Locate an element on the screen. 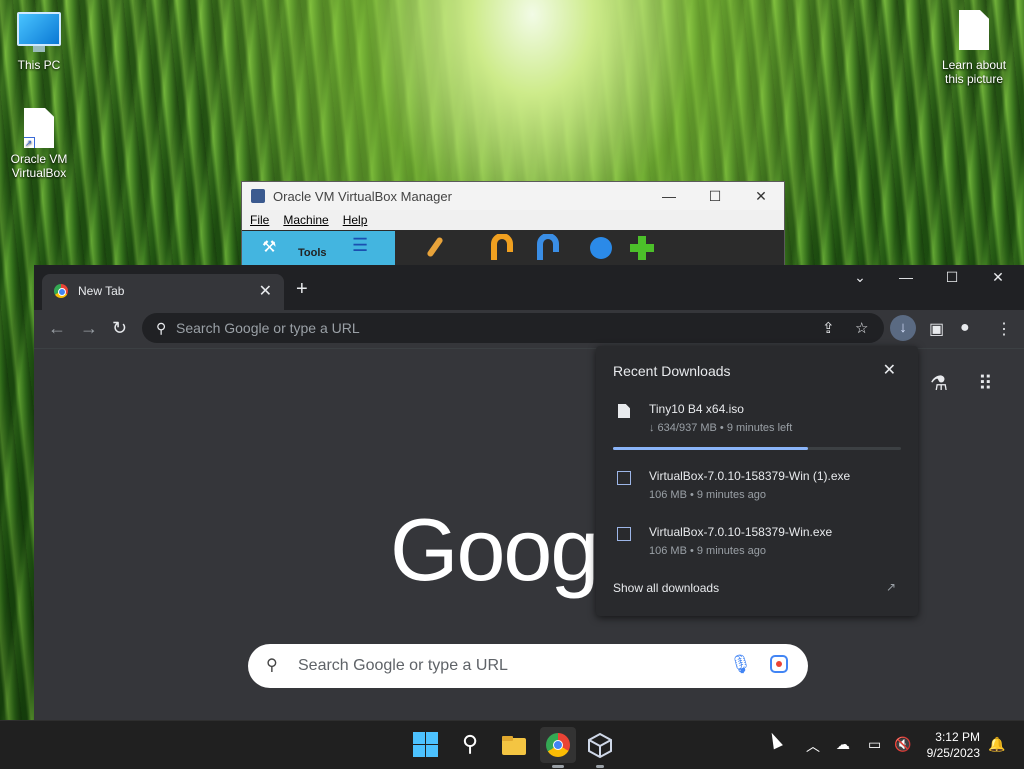 The width and height of the screenshot is (1024, 769). tools-icon: ⚒ is located at coordinates (269, 247).